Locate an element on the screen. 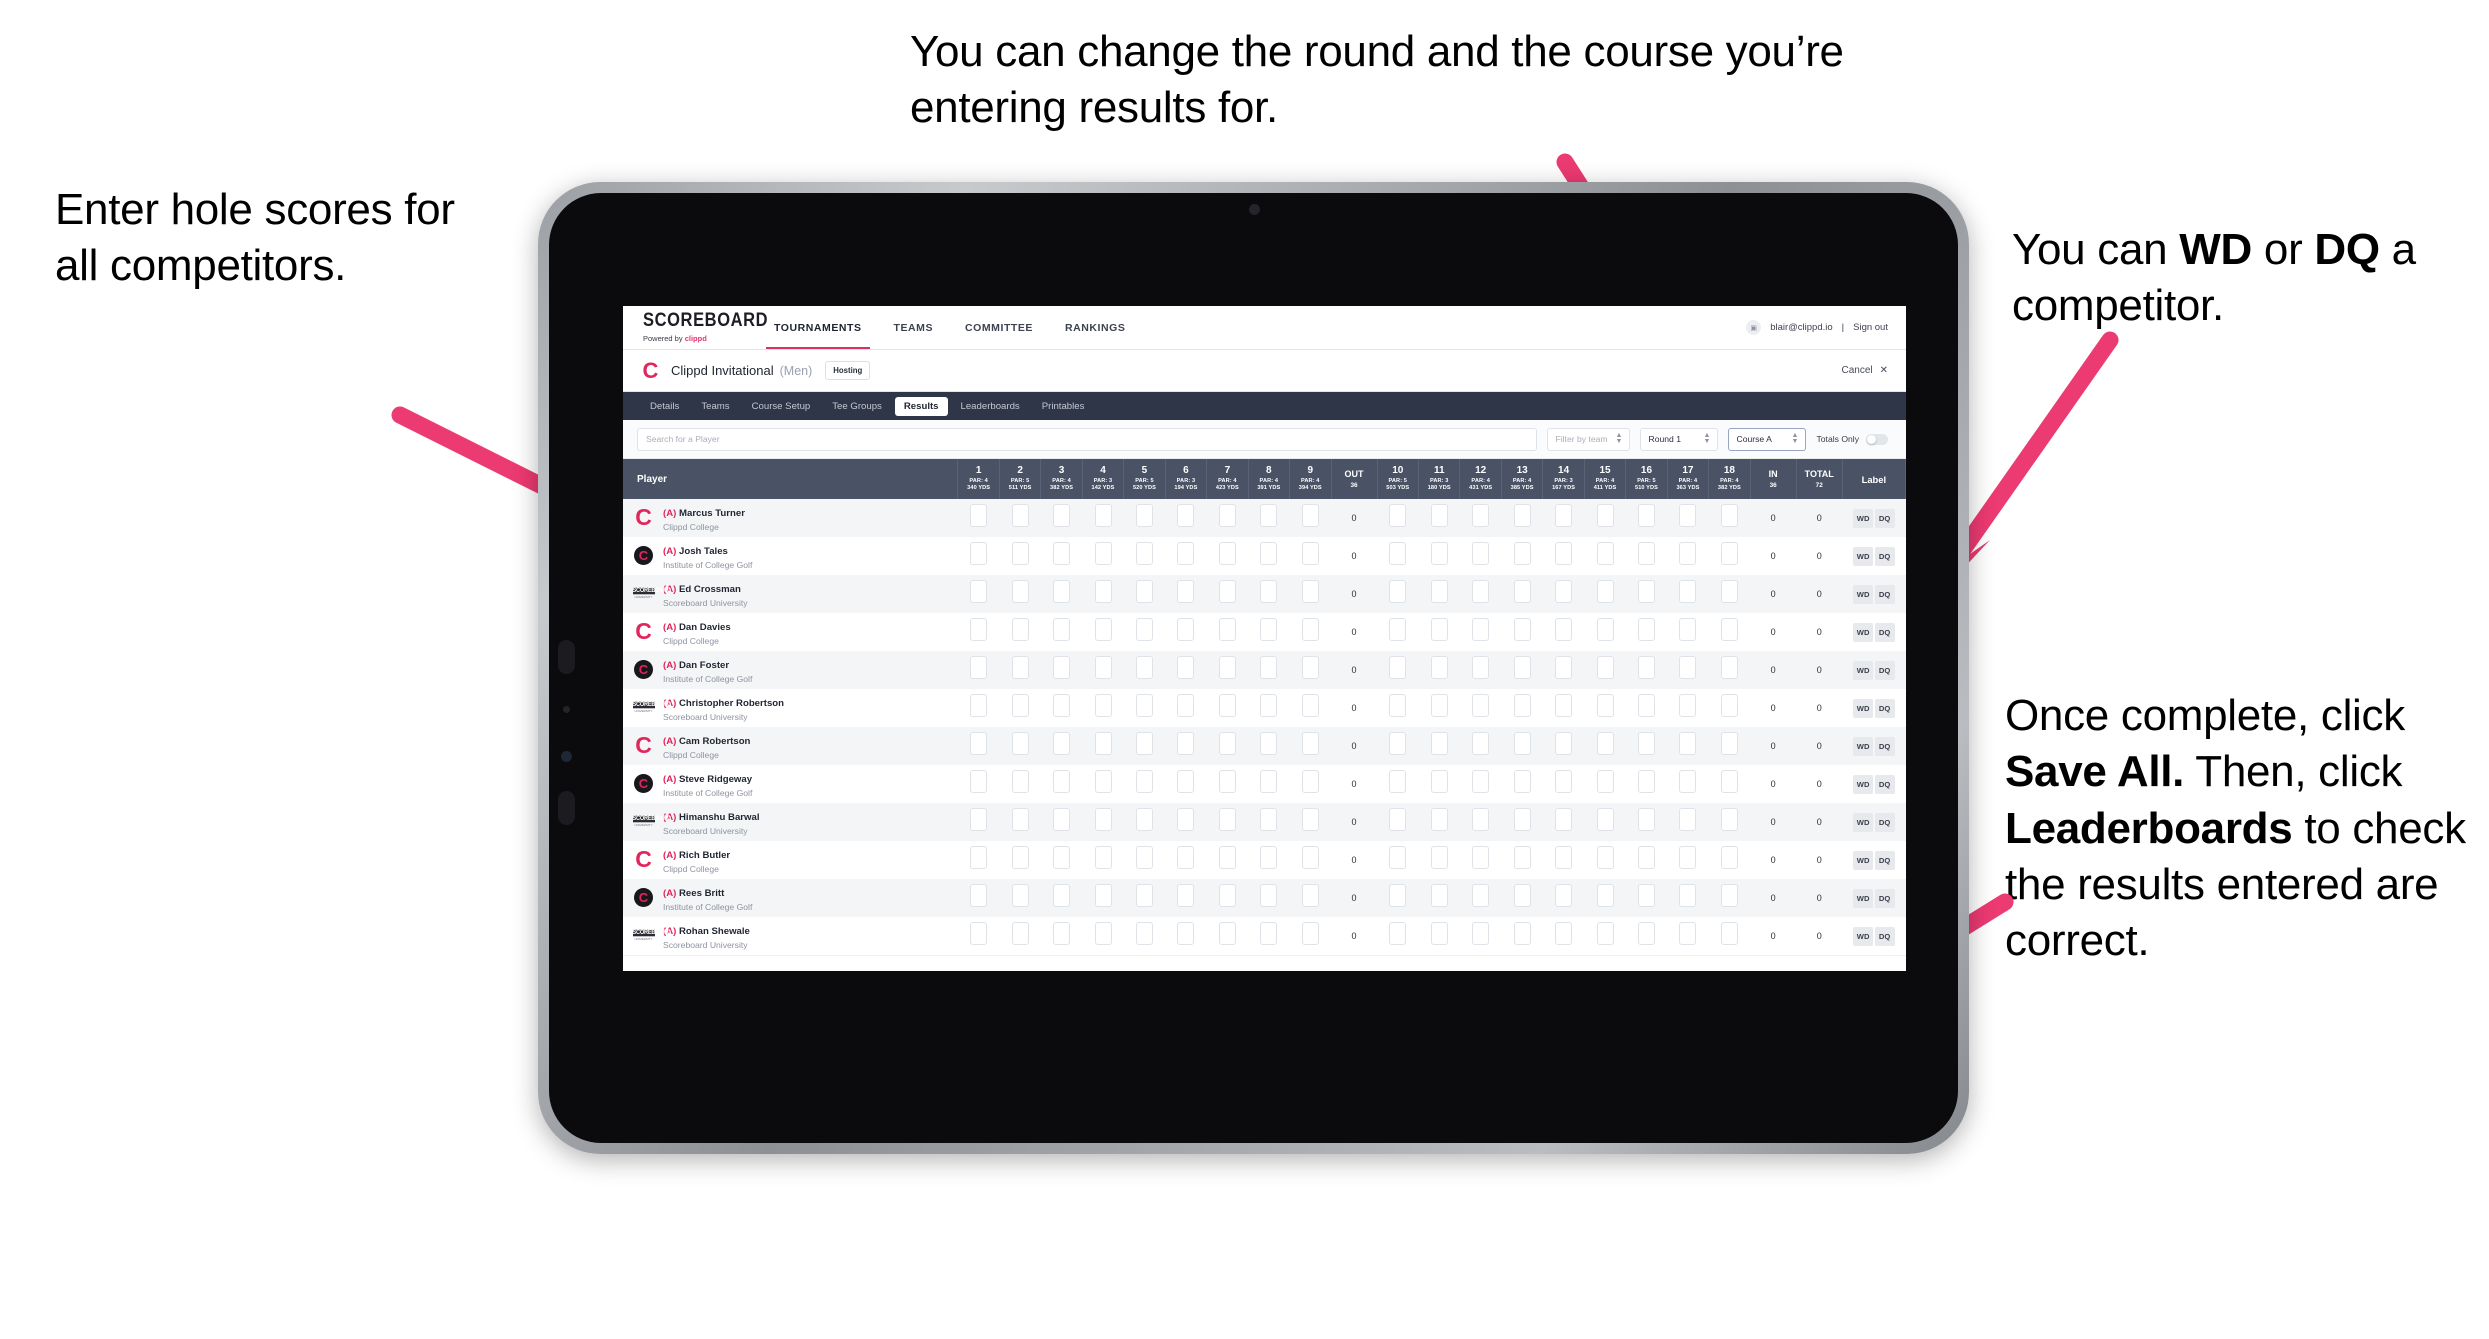  volume-down-button is located at coordinates (566, 808).